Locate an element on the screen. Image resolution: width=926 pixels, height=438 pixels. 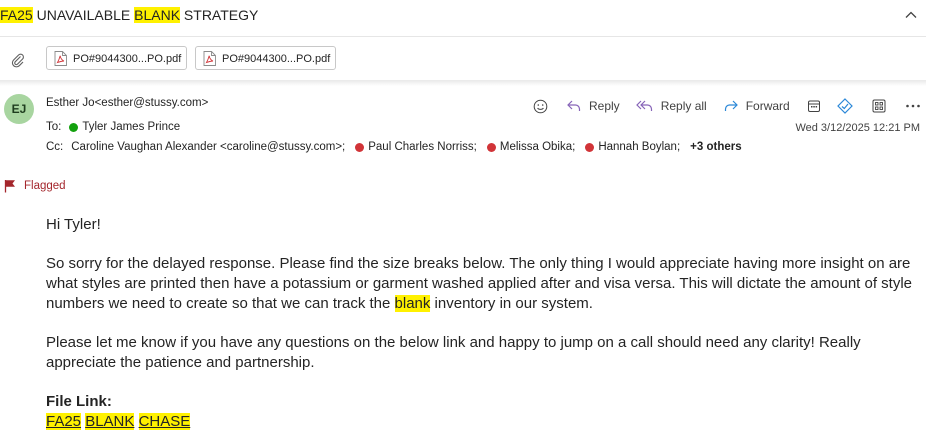
more-horizontal-icon is located at coordinates (912, 106).